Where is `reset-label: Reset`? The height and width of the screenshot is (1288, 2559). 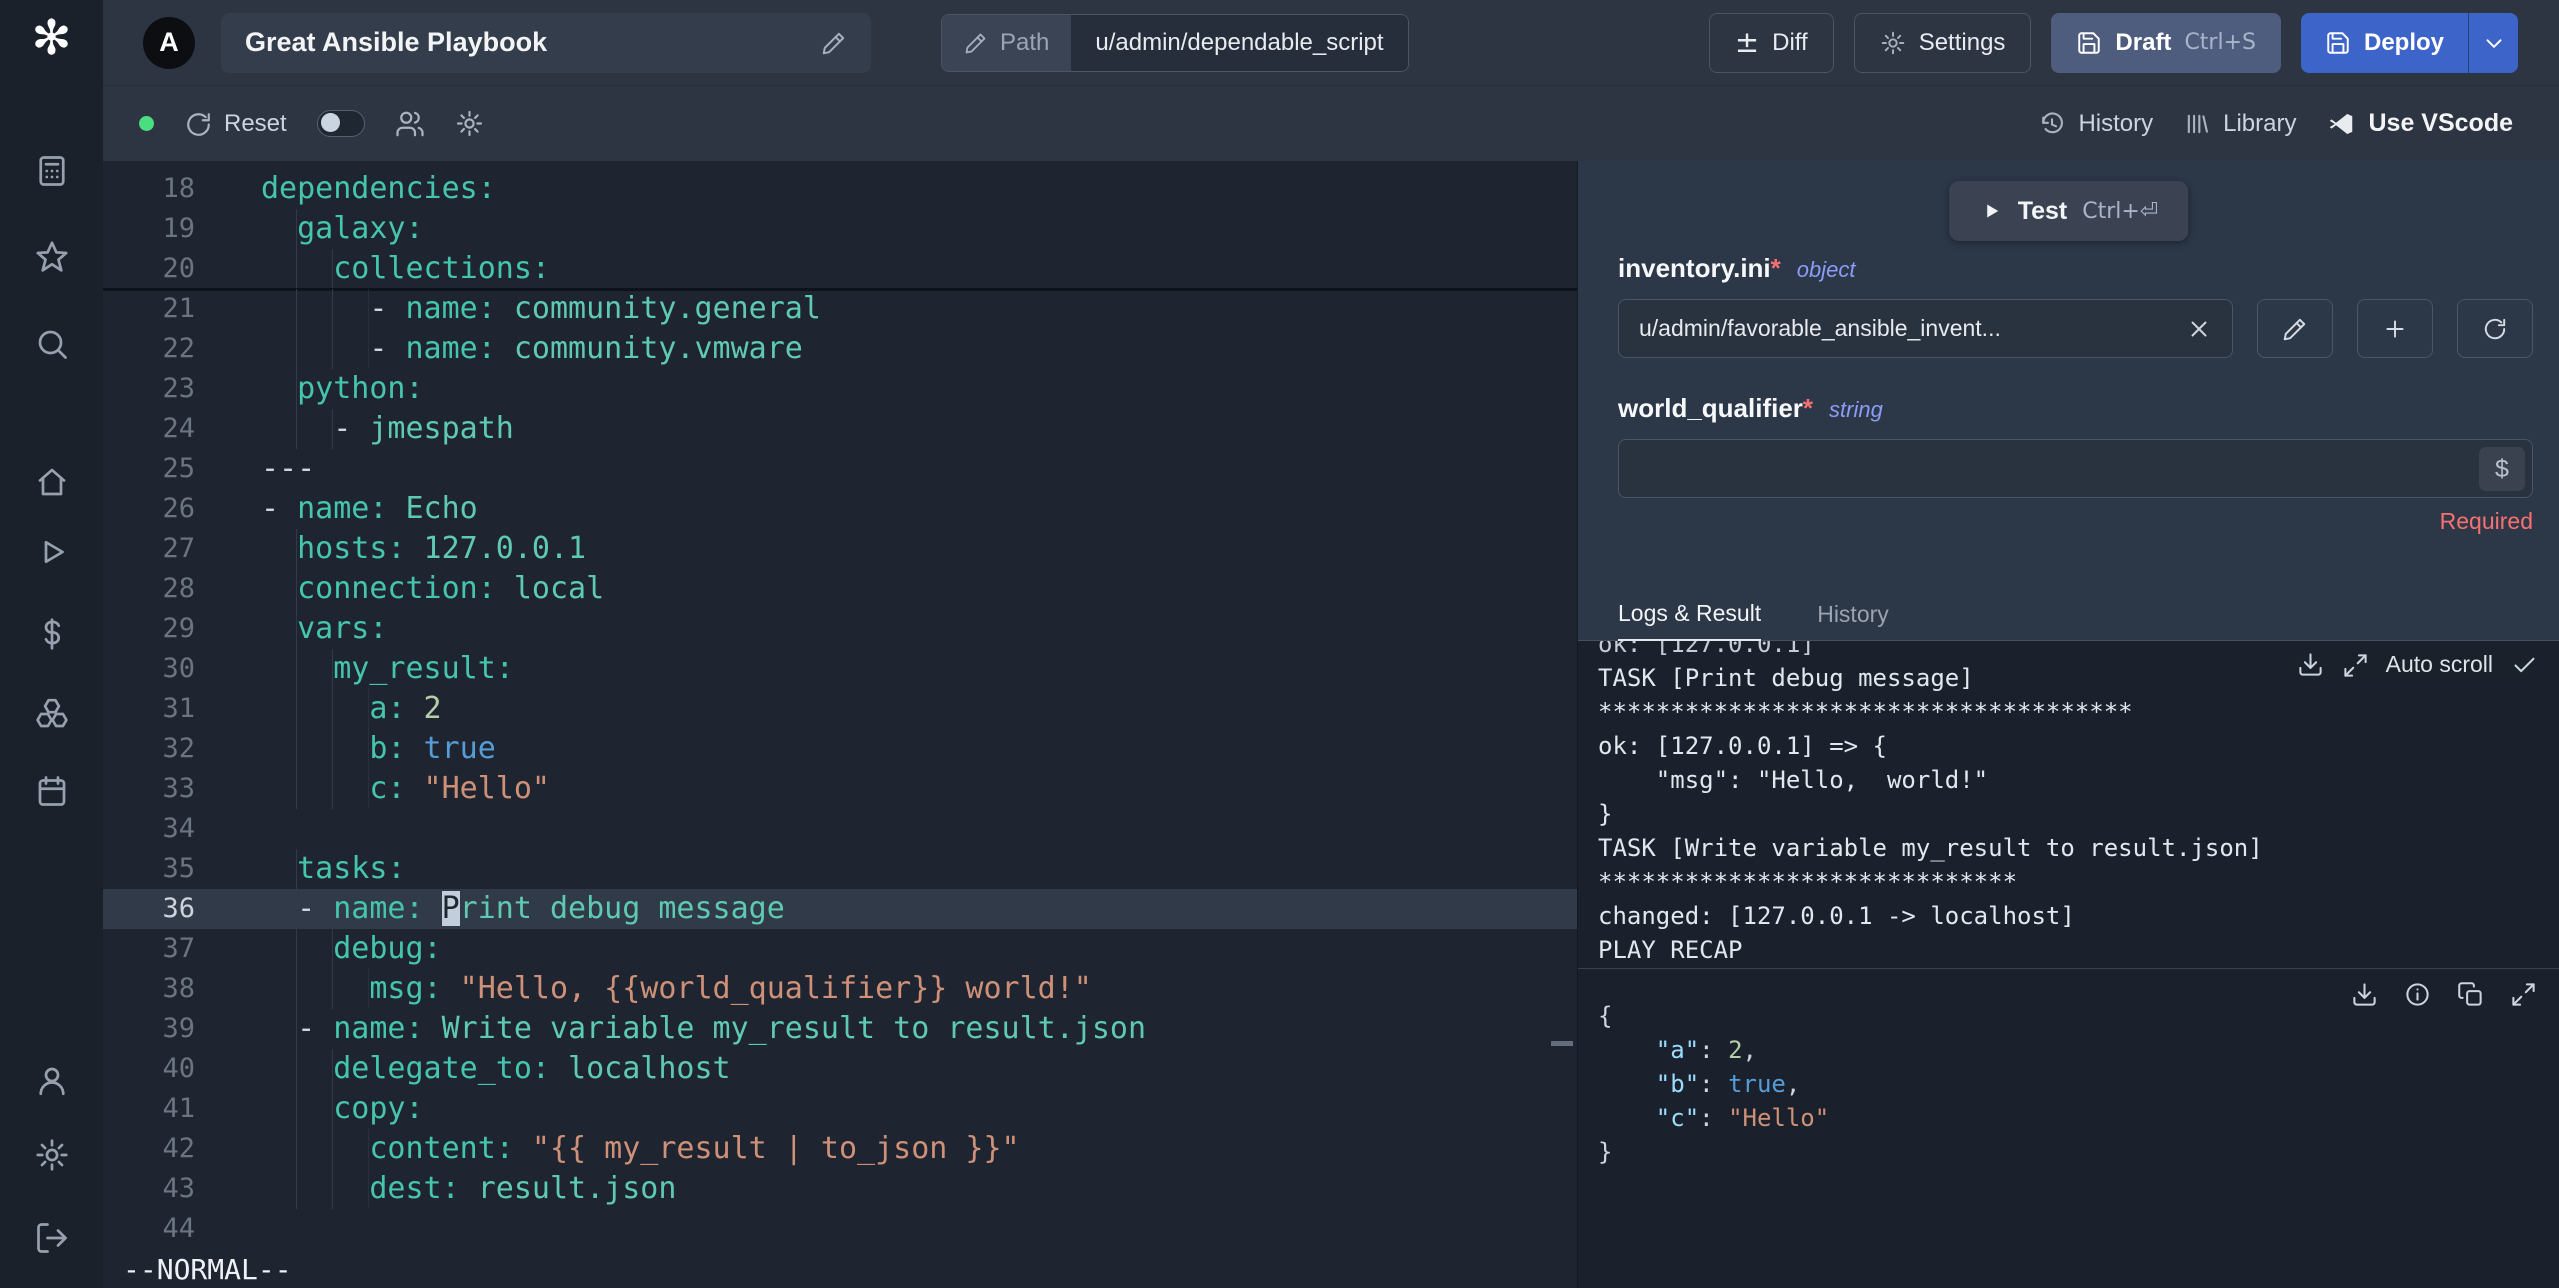 reset-label: Reset is located at coordinates (255, 123).